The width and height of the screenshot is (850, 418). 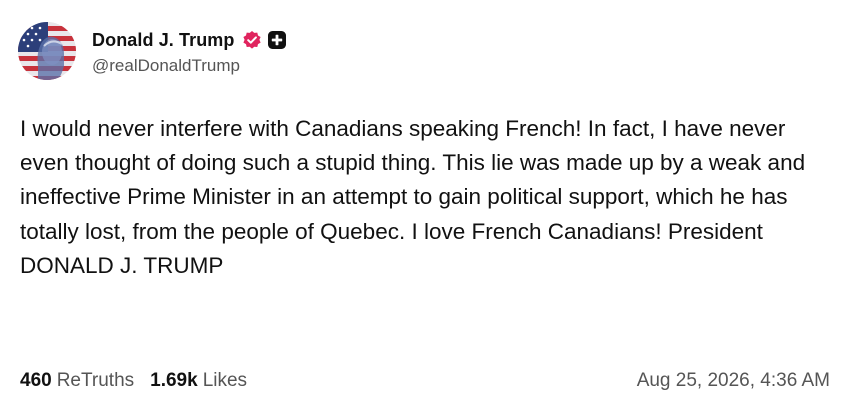 I want to click on likes-label: Likes, so click(x=225, y=380).